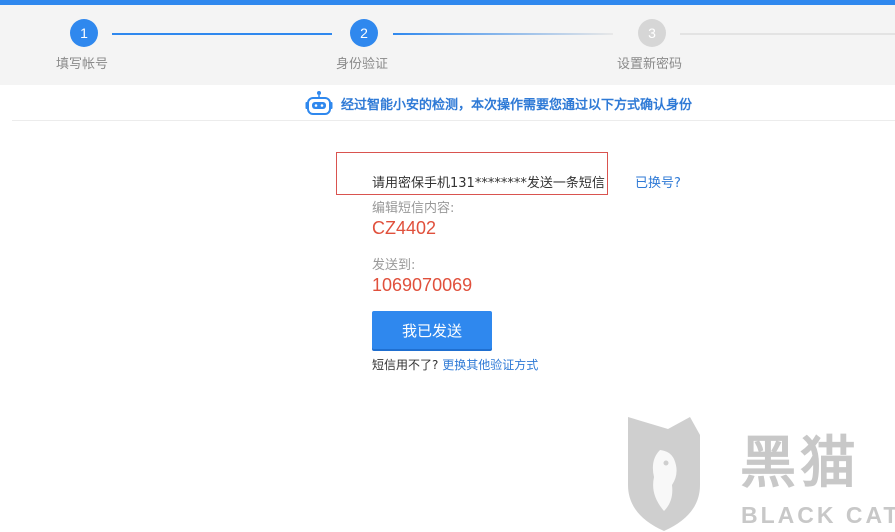  Describe the element at coordinates (517, 105) in the screenshot. I see `notice-text: 经过智能小安的检测，本次操作需要您通过以下方式确认身份` at that location.